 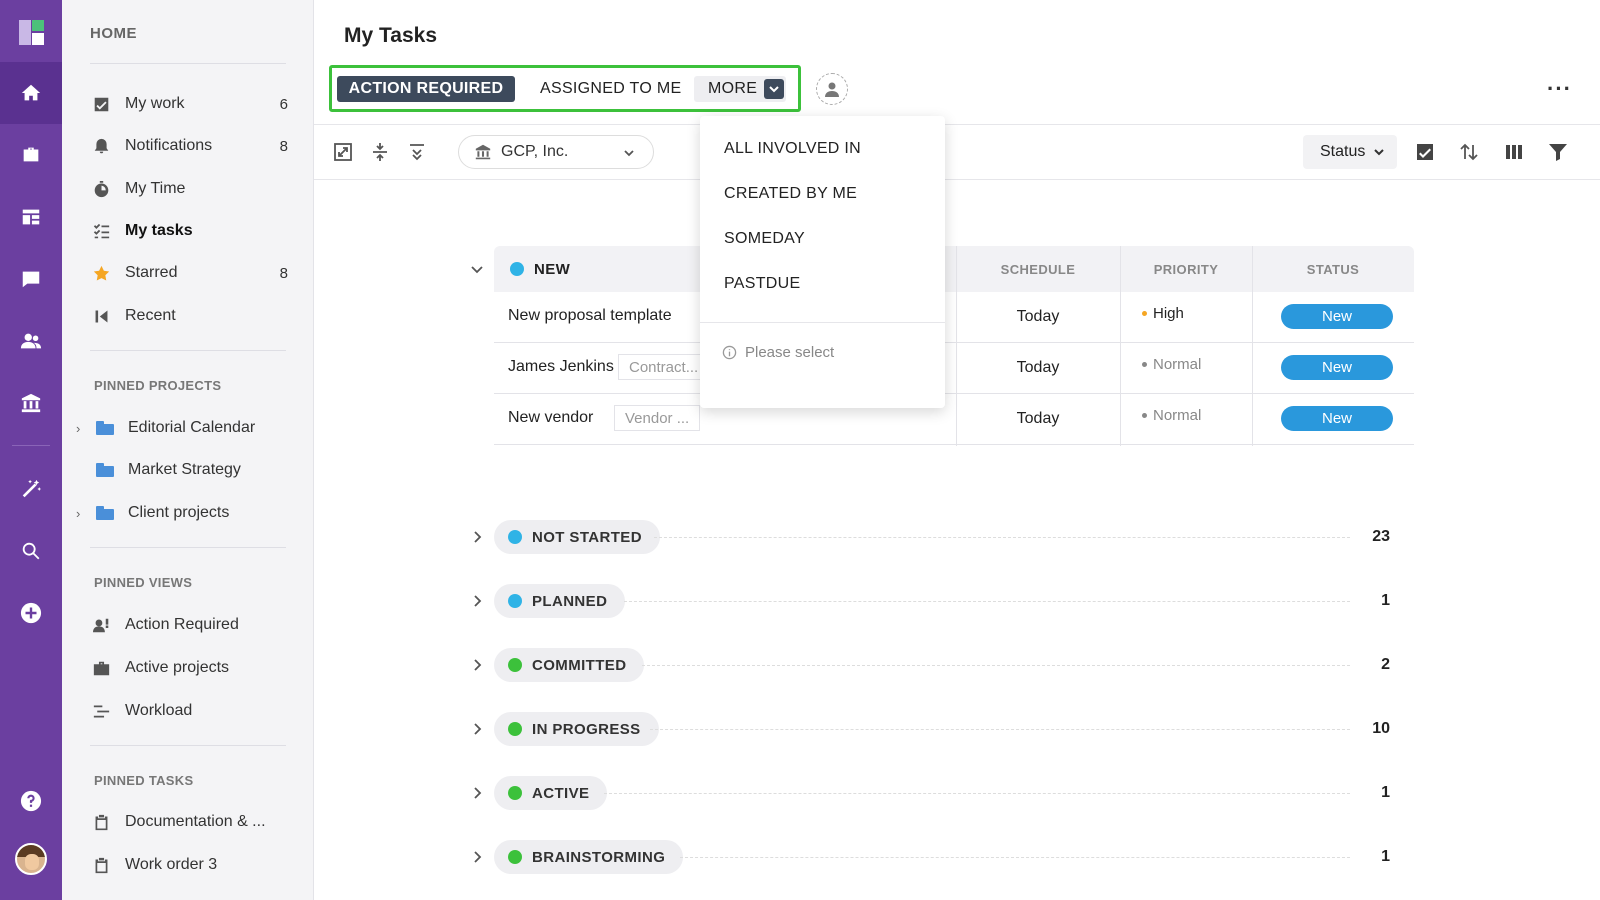 I want to click on filter-icon, so click(x=1558, y=152).